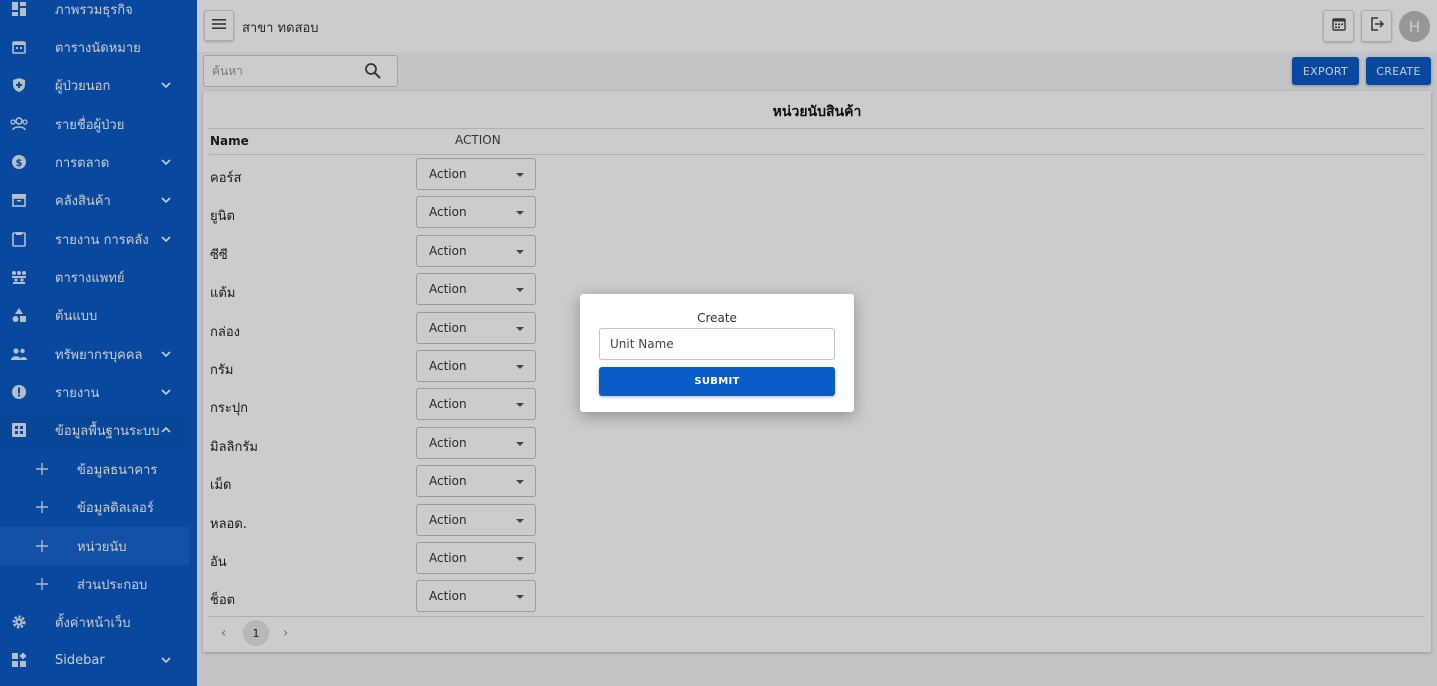 The image size is (1437, 686). Describe the element at coordinates (717, 344) in the screenshot. I see `unit-name-input` at that location.